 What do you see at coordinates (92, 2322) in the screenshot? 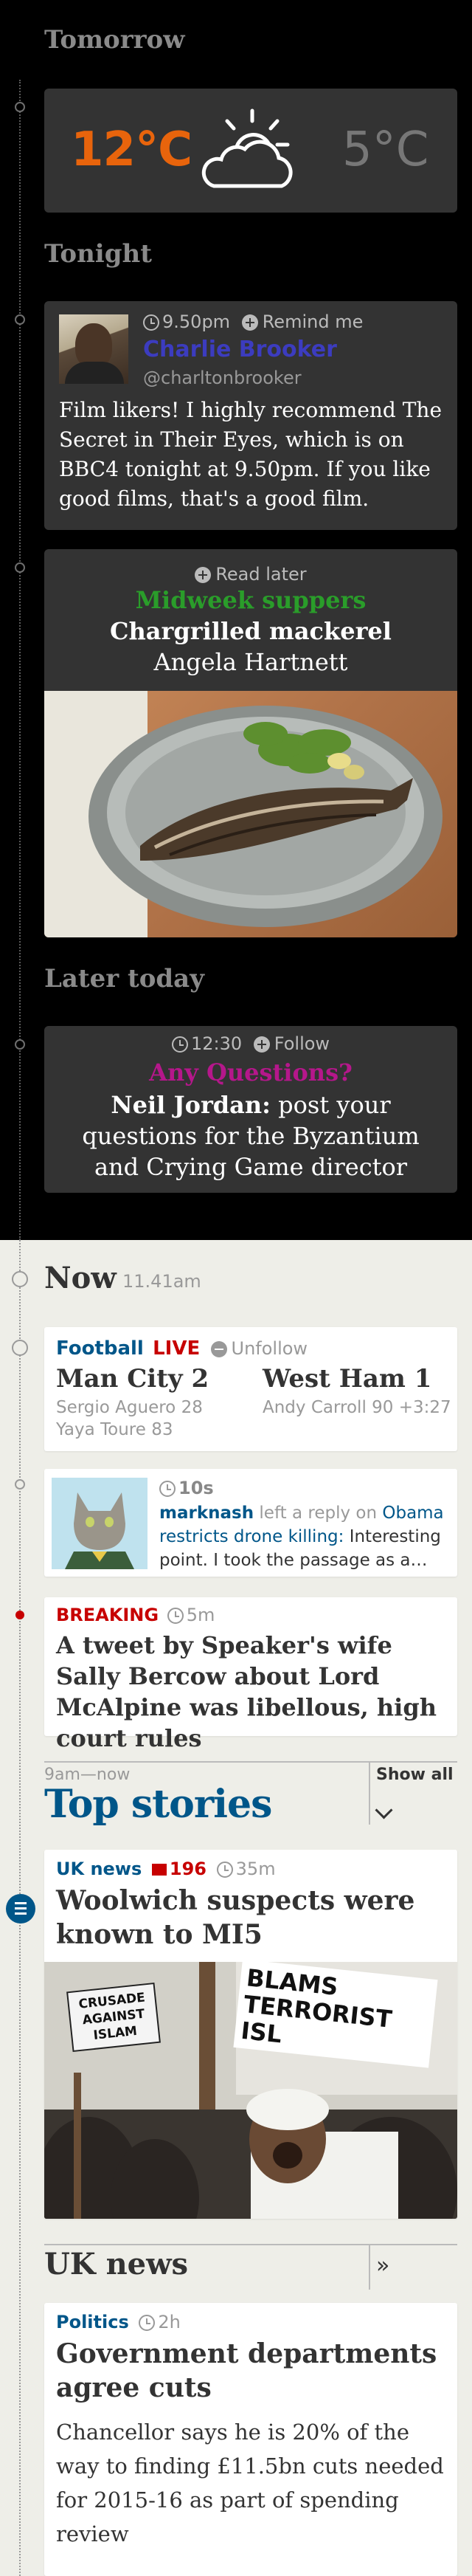
I see `uk-news-section: Politics` at bounding box center [92, 2322].